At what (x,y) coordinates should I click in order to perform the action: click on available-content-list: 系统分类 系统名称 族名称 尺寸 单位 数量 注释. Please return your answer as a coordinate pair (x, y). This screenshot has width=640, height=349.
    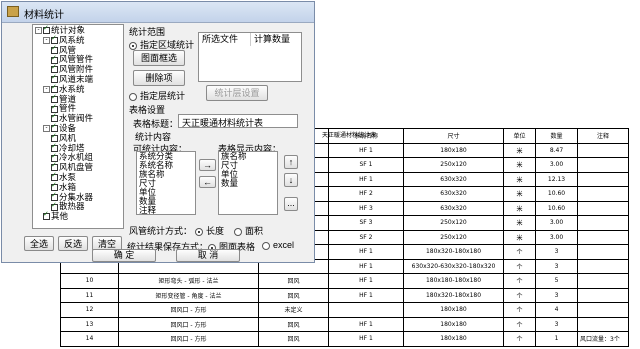
    Looking at the image, I should click on (166, 183).